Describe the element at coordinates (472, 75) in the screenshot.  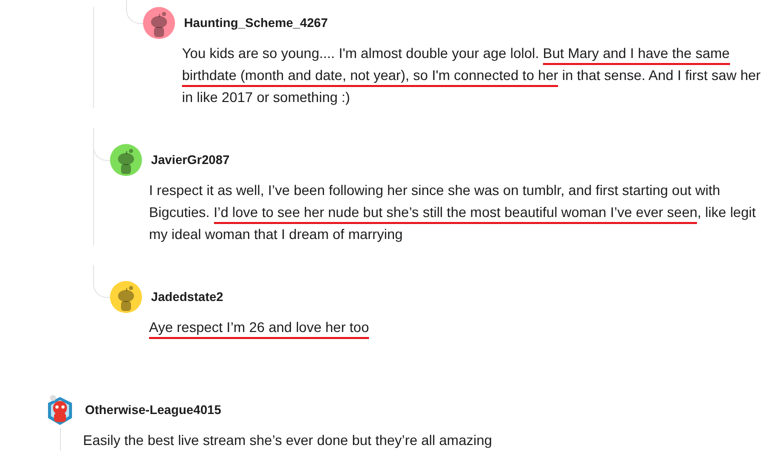
I see `comment-text: You kids are so young.... I'm almost double your age lolol. But Mary and I have the same birthdate (month and date, not year), so I'm connected to her in that sense. And I first saw her in like 2017 or something :)` at that location.